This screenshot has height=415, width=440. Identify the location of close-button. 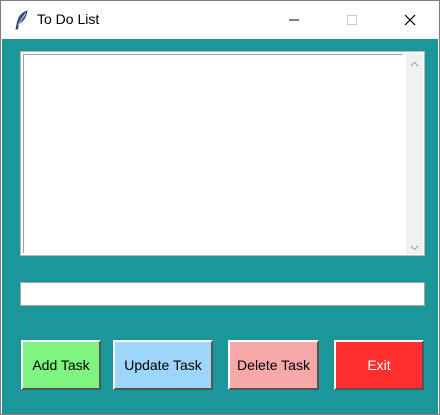
(410, 20).